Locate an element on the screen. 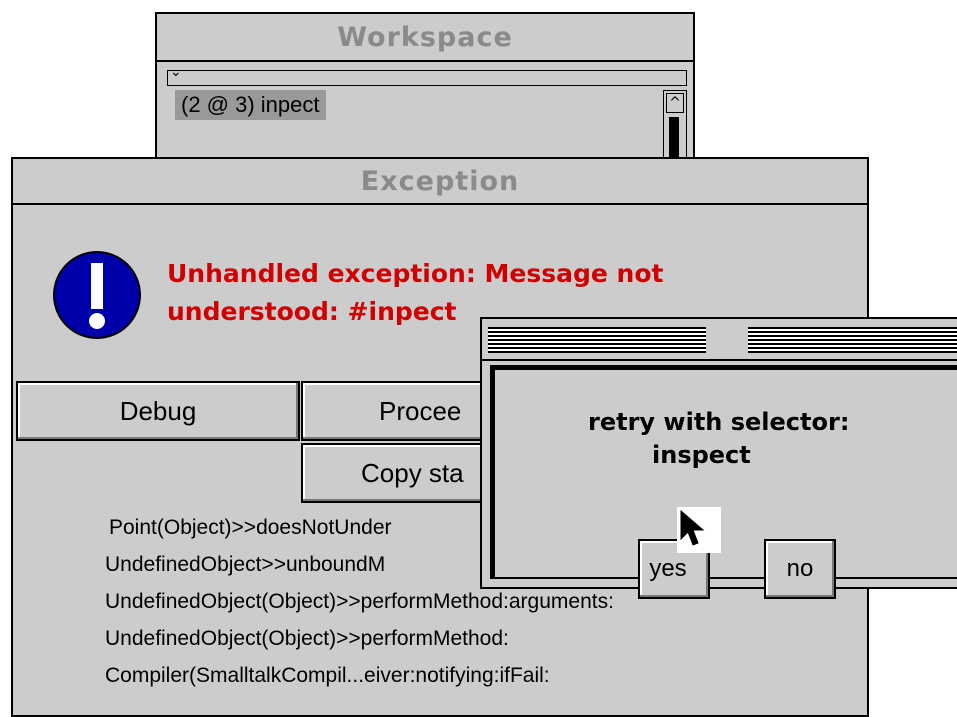 The height and width of the screenshot is (717, 957). retry-selector: inspect is located at coordinates (701, 455).